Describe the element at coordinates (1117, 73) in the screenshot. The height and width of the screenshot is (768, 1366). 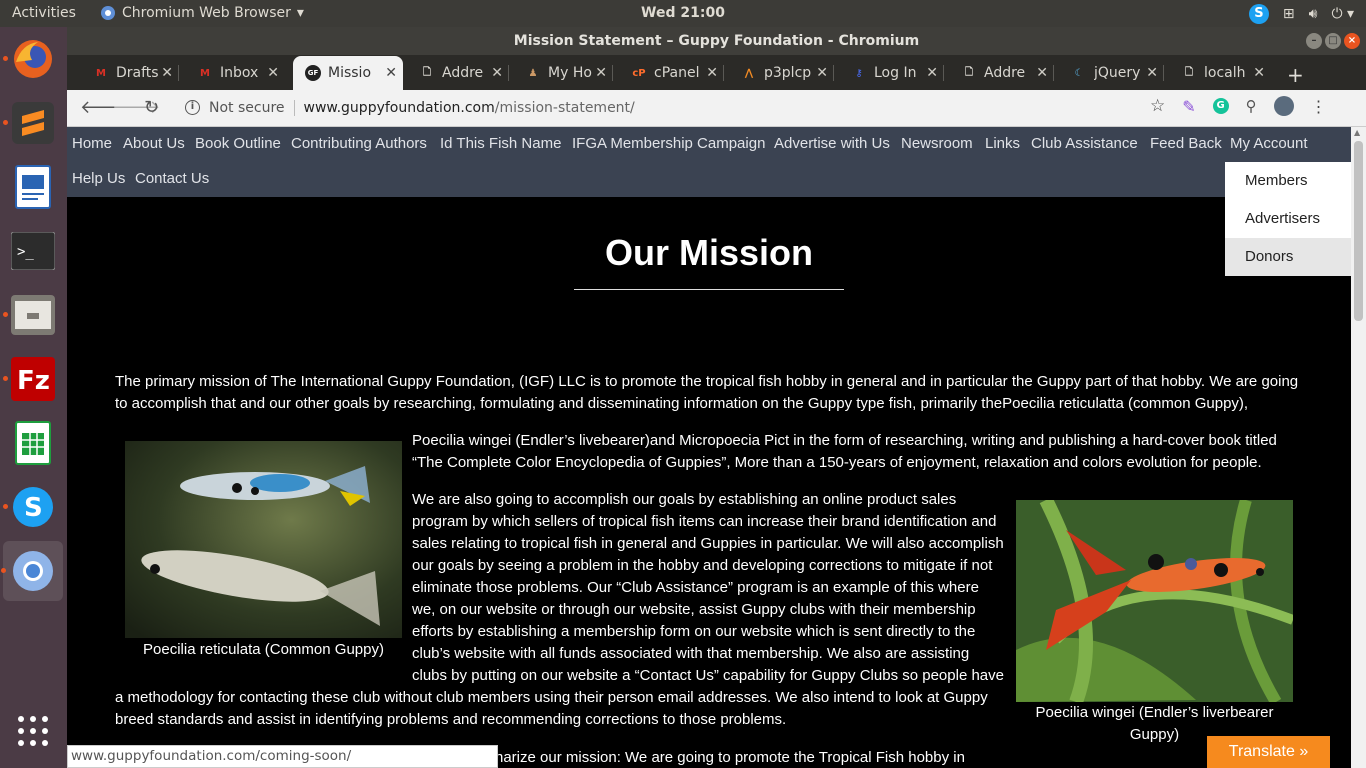
I see `tab-title: jQuery` at that location.